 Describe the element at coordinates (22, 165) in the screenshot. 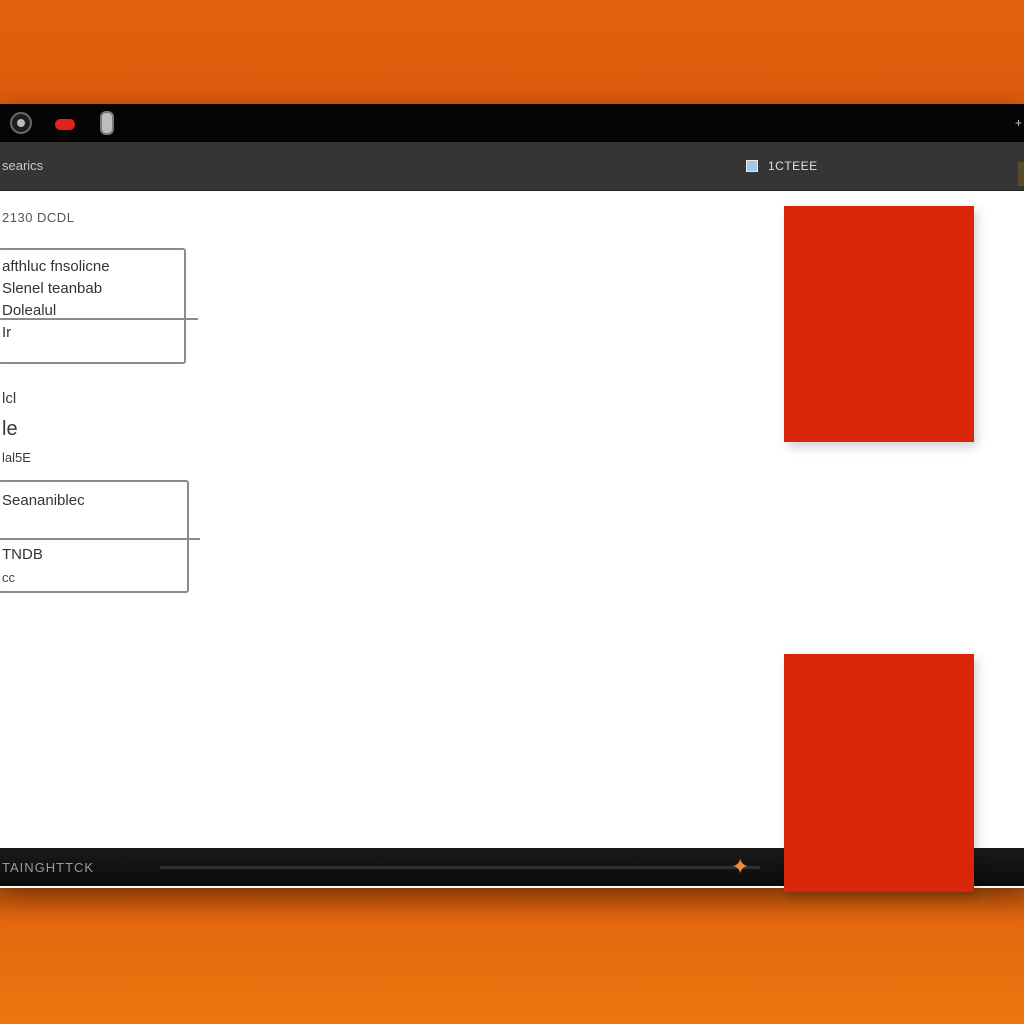

I see `toolbar-search-label: searics` at that location.